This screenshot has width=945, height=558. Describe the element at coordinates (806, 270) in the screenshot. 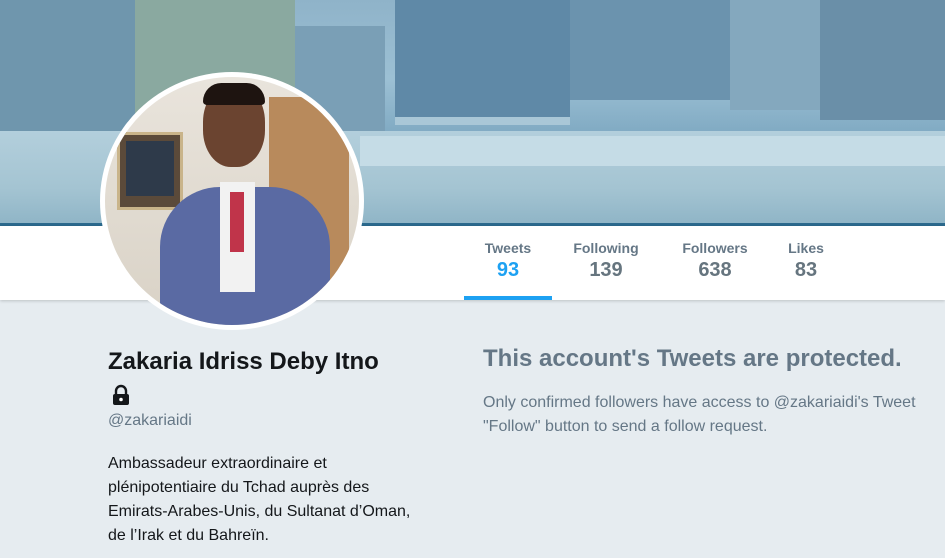

I see `stat-likes-count: 83` at that location.